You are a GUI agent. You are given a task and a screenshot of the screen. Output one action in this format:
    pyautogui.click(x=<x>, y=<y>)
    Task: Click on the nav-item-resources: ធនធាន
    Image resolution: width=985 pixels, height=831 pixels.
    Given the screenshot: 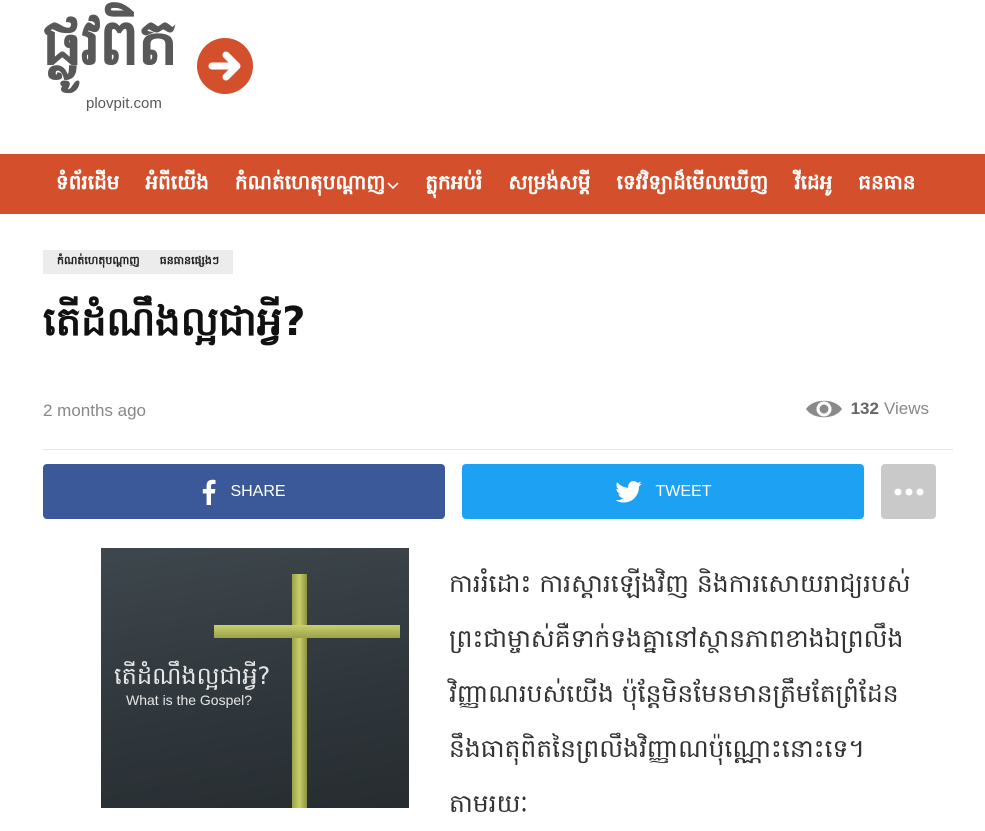 What is the action you would take?
    pyautogui.click(x=886, y=184)
    